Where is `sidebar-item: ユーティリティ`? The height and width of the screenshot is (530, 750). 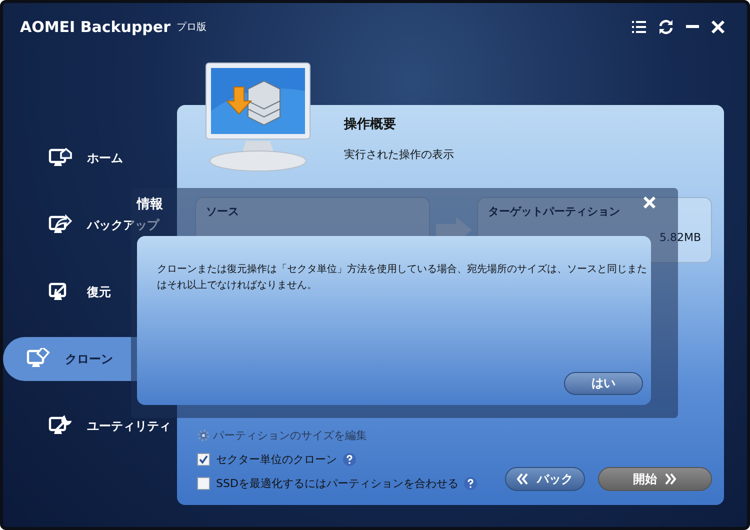 sidebar-item: ユーティリティ is located at coordinates (98, 426).